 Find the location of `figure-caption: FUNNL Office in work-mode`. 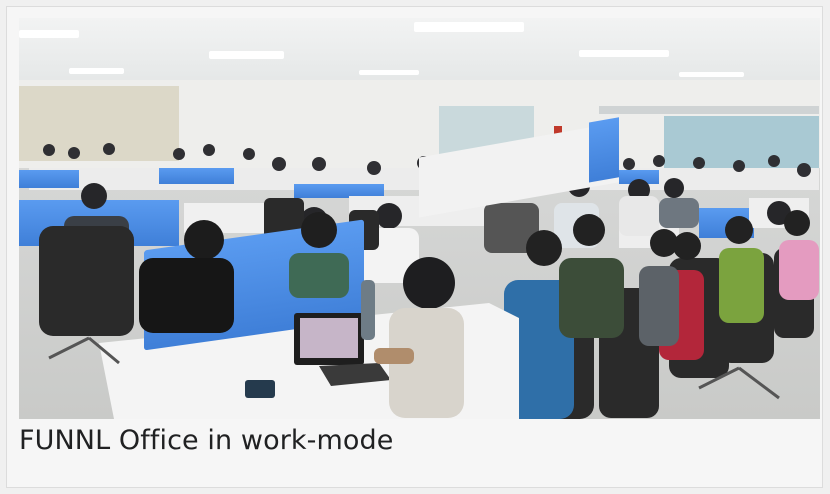

figure-caption: FUNNL Office in work-mode is located at coordinates (206, 440).